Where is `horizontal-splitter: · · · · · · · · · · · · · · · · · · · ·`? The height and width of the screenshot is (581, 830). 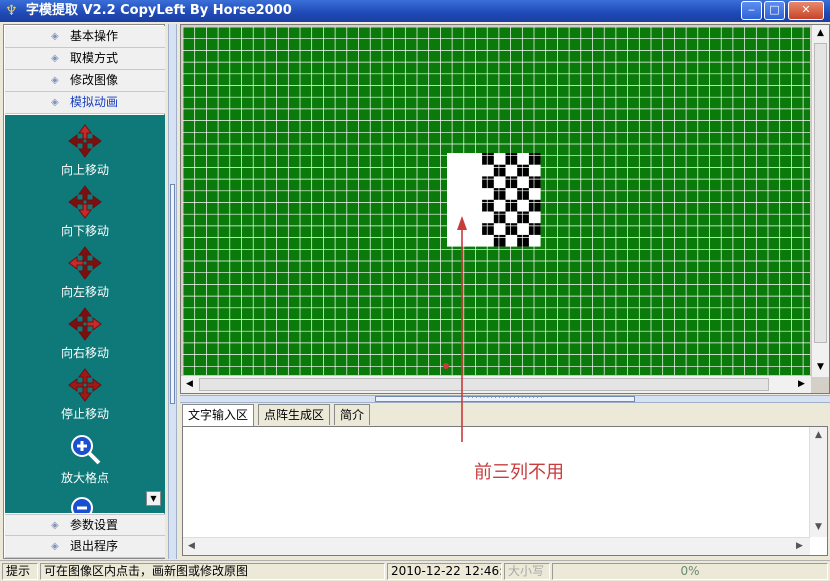 horizontal-splitter: · · · · · · · · · · · · · · · · · · · · is located at coordinates (505, 399).